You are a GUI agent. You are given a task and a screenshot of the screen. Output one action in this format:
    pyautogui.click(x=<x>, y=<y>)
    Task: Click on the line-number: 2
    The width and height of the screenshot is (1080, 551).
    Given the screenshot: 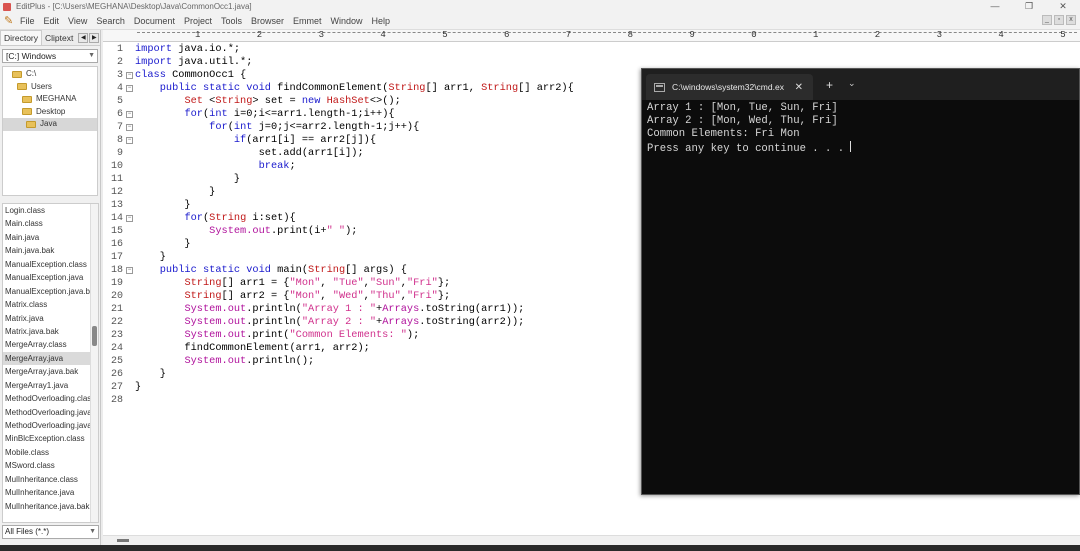 What is the action you would take?
    pyautogui.click(x=119, y=62)
    